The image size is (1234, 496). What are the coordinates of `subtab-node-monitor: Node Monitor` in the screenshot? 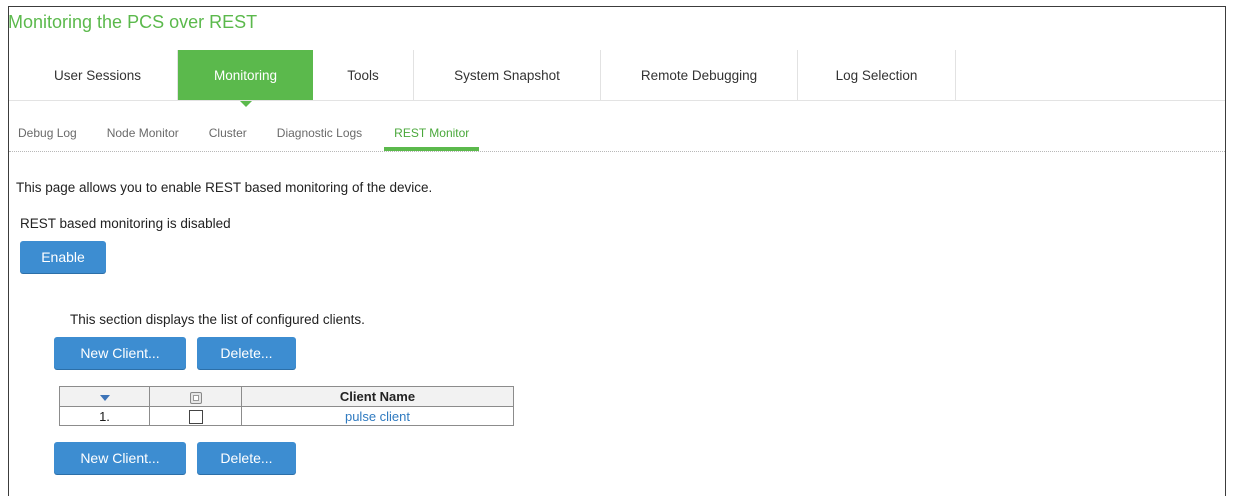 It's located at (143, 134).